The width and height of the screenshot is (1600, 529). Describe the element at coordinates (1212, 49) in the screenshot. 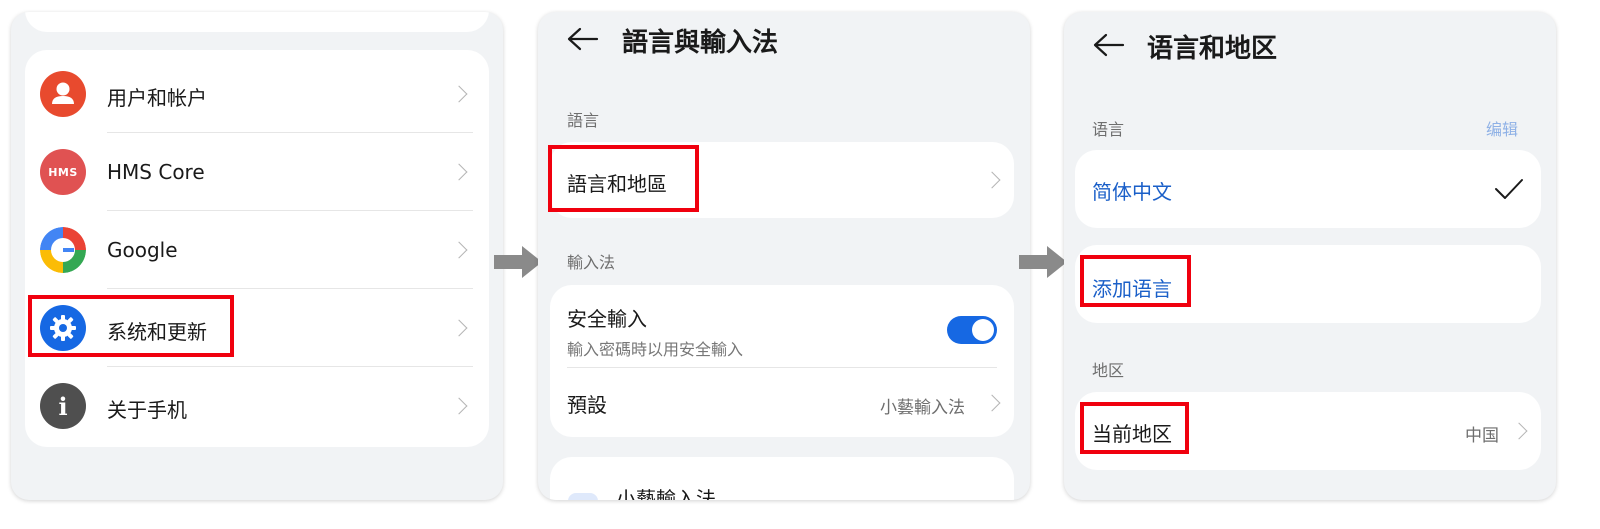

I see `page-title: 语言和地区` at that location.